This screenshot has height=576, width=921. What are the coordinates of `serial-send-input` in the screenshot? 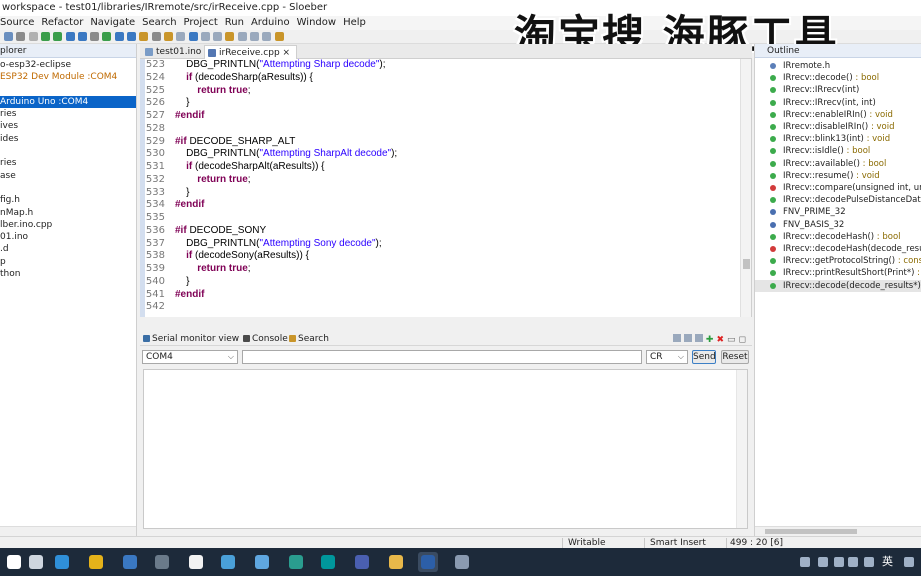 It's located at (442, 357).